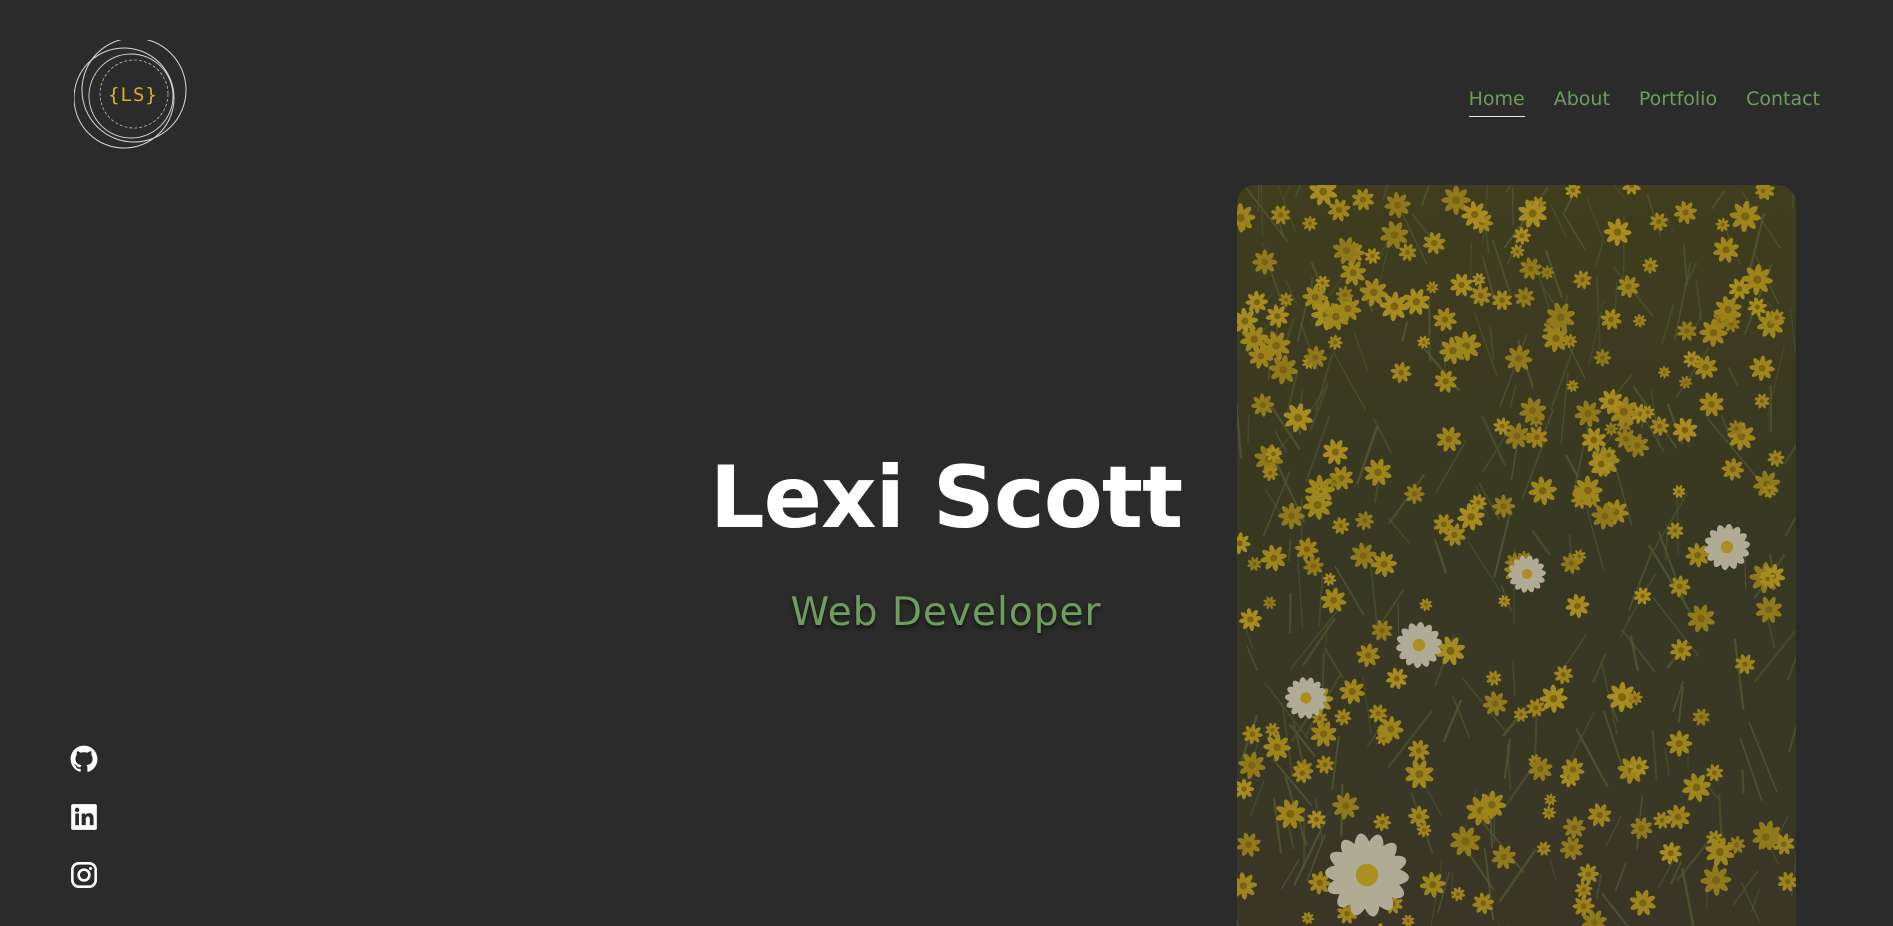 This screenshot has width=1893, height=926. Describe the element at coordinates (1582, 102) in the screenshot. I see `nav-link-about: About` at that location.